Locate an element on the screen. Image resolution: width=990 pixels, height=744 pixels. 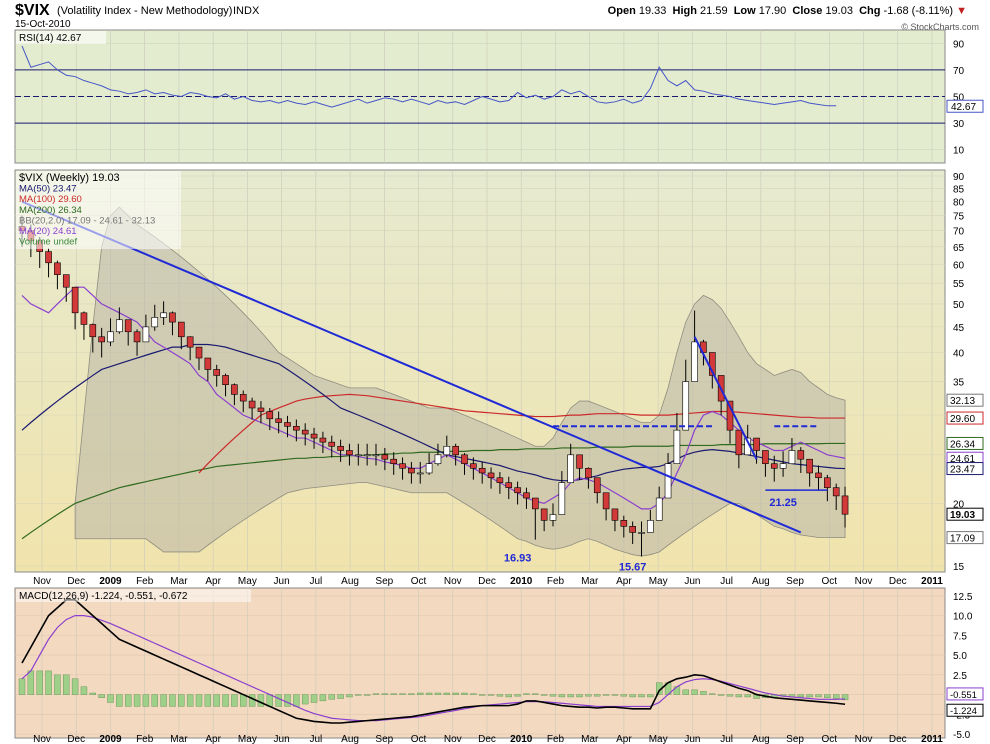
macd-value-label: -1.224 is located at coordinates (963, 711).